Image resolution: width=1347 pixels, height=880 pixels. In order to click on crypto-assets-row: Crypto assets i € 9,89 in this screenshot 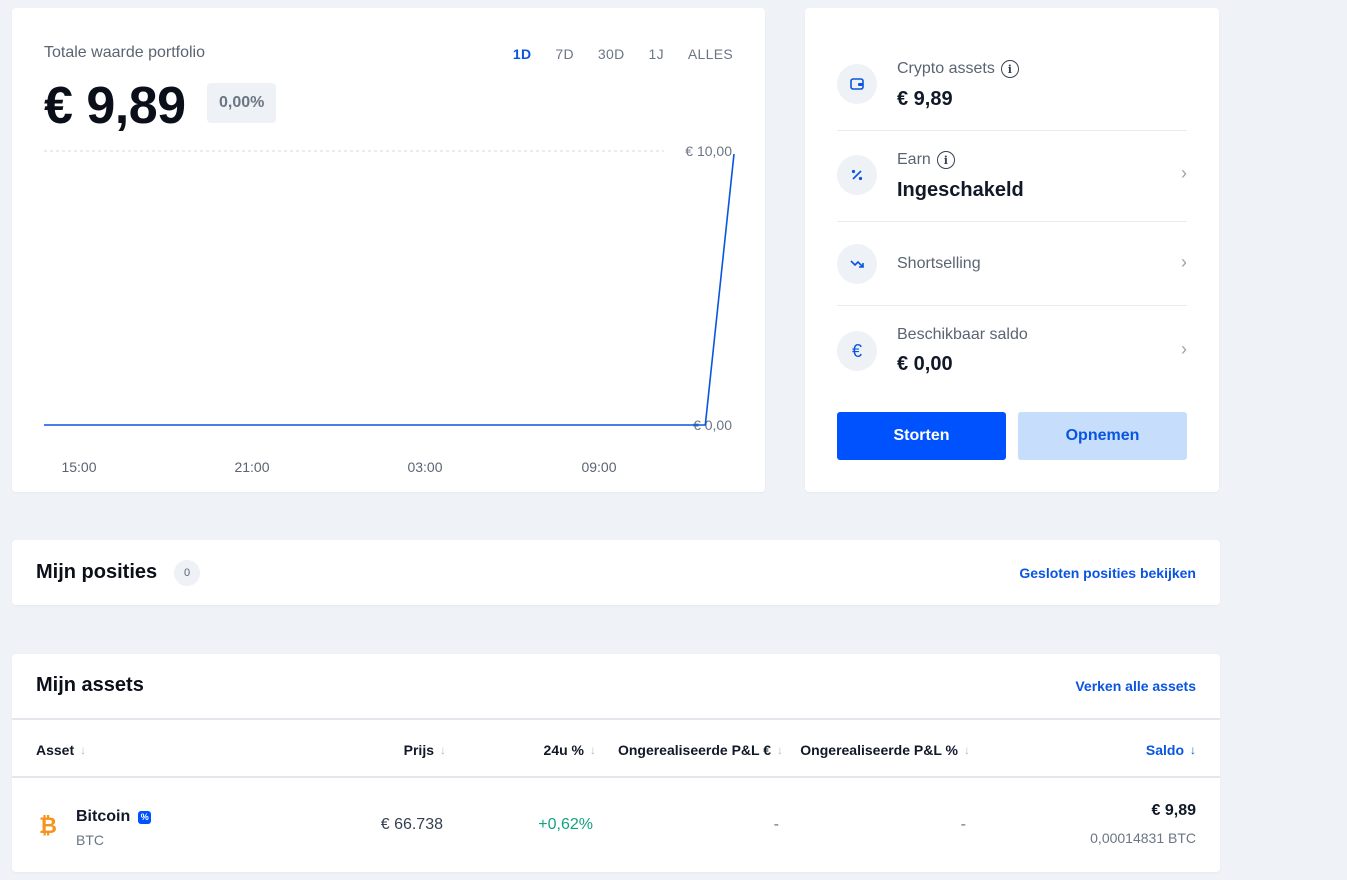, I will do `click(1012, 85)`.